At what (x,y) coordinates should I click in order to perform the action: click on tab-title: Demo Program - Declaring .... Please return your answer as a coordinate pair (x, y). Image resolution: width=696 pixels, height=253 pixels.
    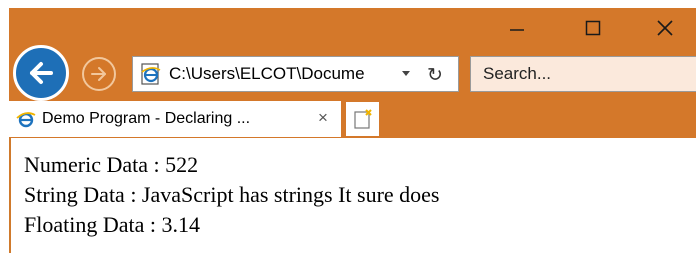
    Looking at the image, I should click on (146, 118).